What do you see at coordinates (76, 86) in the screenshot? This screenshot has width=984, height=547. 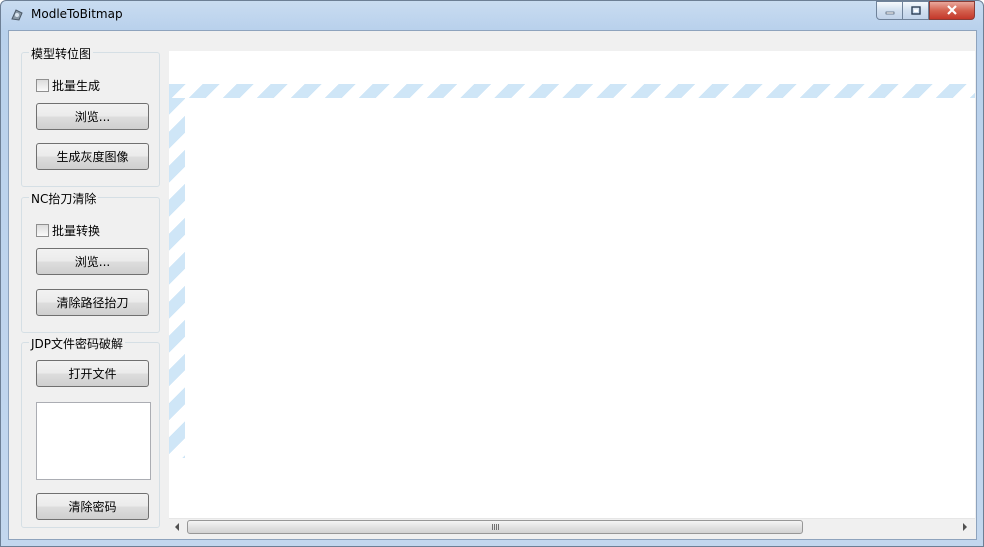 I see `batch-generate-label: 批量生成` at bounding box center [76, 86].